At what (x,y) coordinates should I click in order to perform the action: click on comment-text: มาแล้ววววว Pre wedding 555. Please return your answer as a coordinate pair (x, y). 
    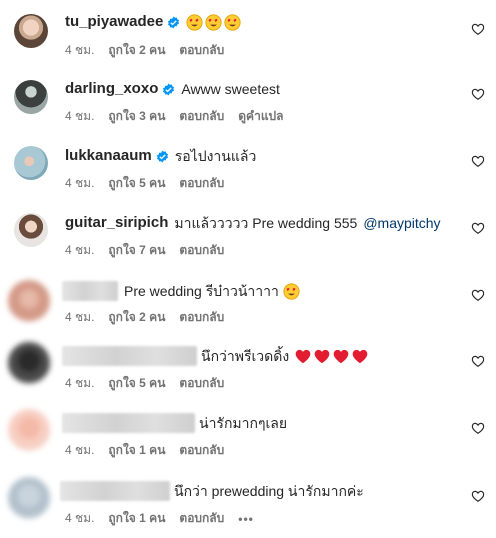
    Looking at the image, I should click on (266, 223).